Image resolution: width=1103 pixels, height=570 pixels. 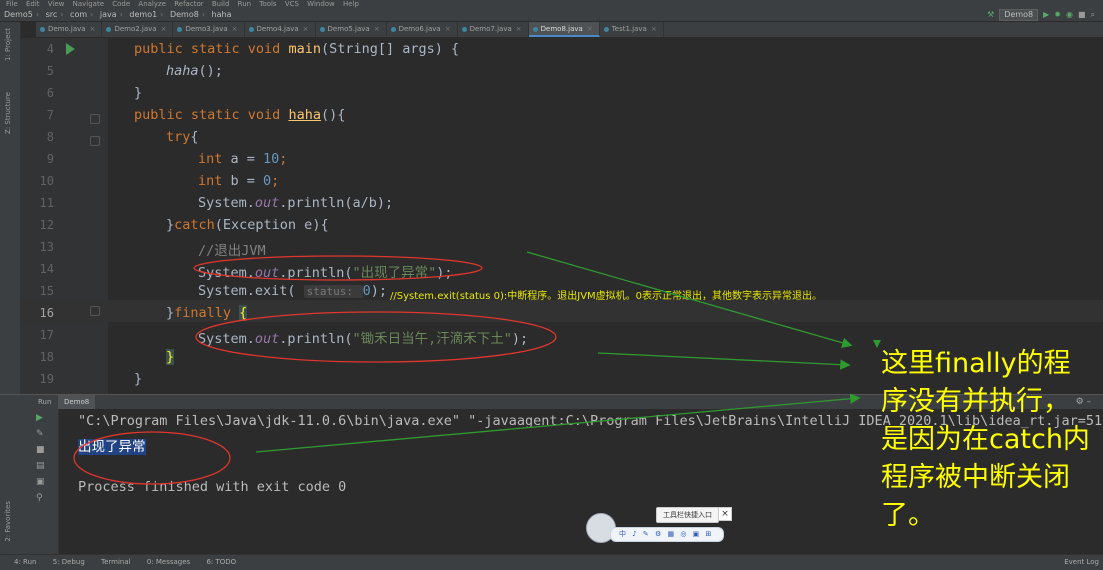 What do you see at coordinates (295, 203) in the screenshot?
I see `code-line: System.out.println(a/b);` at bounding box center [295, 203].